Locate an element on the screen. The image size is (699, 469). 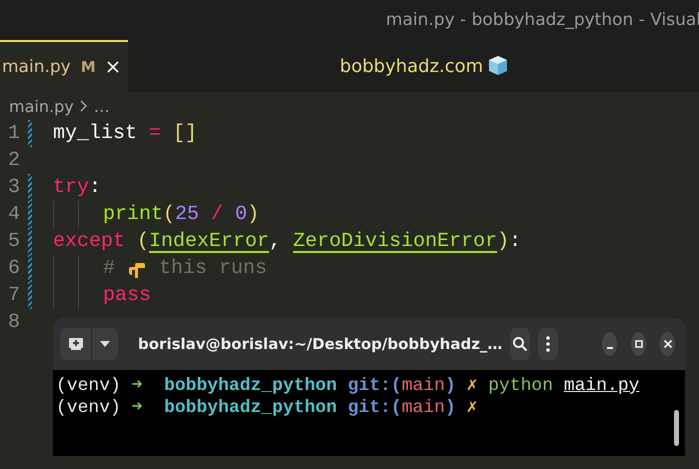
code-line: my_list = [] is located at coordinates (125, 134).